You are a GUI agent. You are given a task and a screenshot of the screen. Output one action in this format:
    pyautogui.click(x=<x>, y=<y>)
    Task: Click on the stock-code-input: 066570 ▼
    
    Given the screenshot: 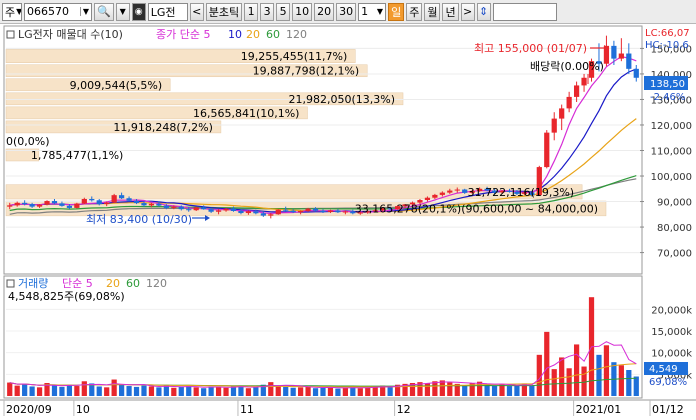 What is the action you would take?
    pyautogui.click(x=58, y=11)
    